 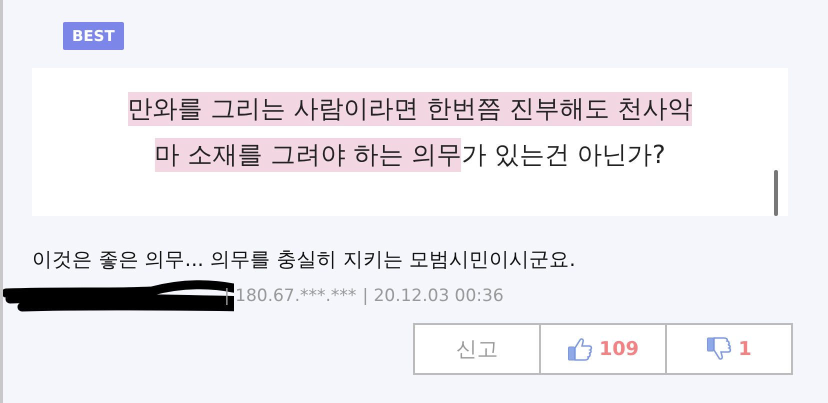 I want to click on thumbs-up-icon, so click(x=580, y=349).